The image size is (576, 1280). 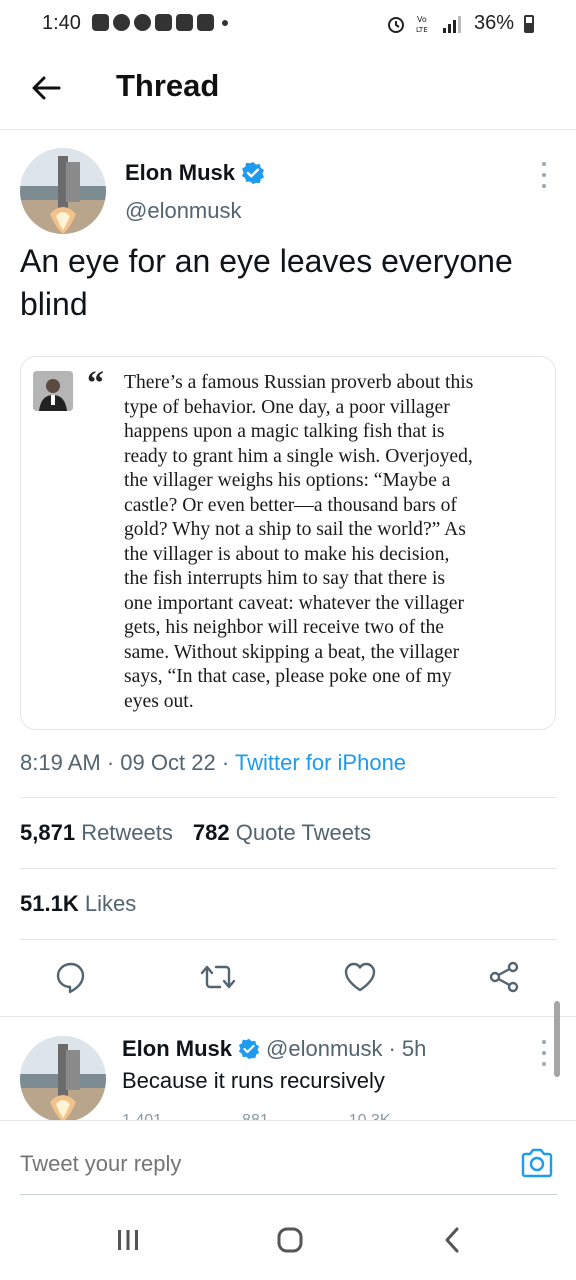 I want to click on share-icon, so click(x=504, y=977).